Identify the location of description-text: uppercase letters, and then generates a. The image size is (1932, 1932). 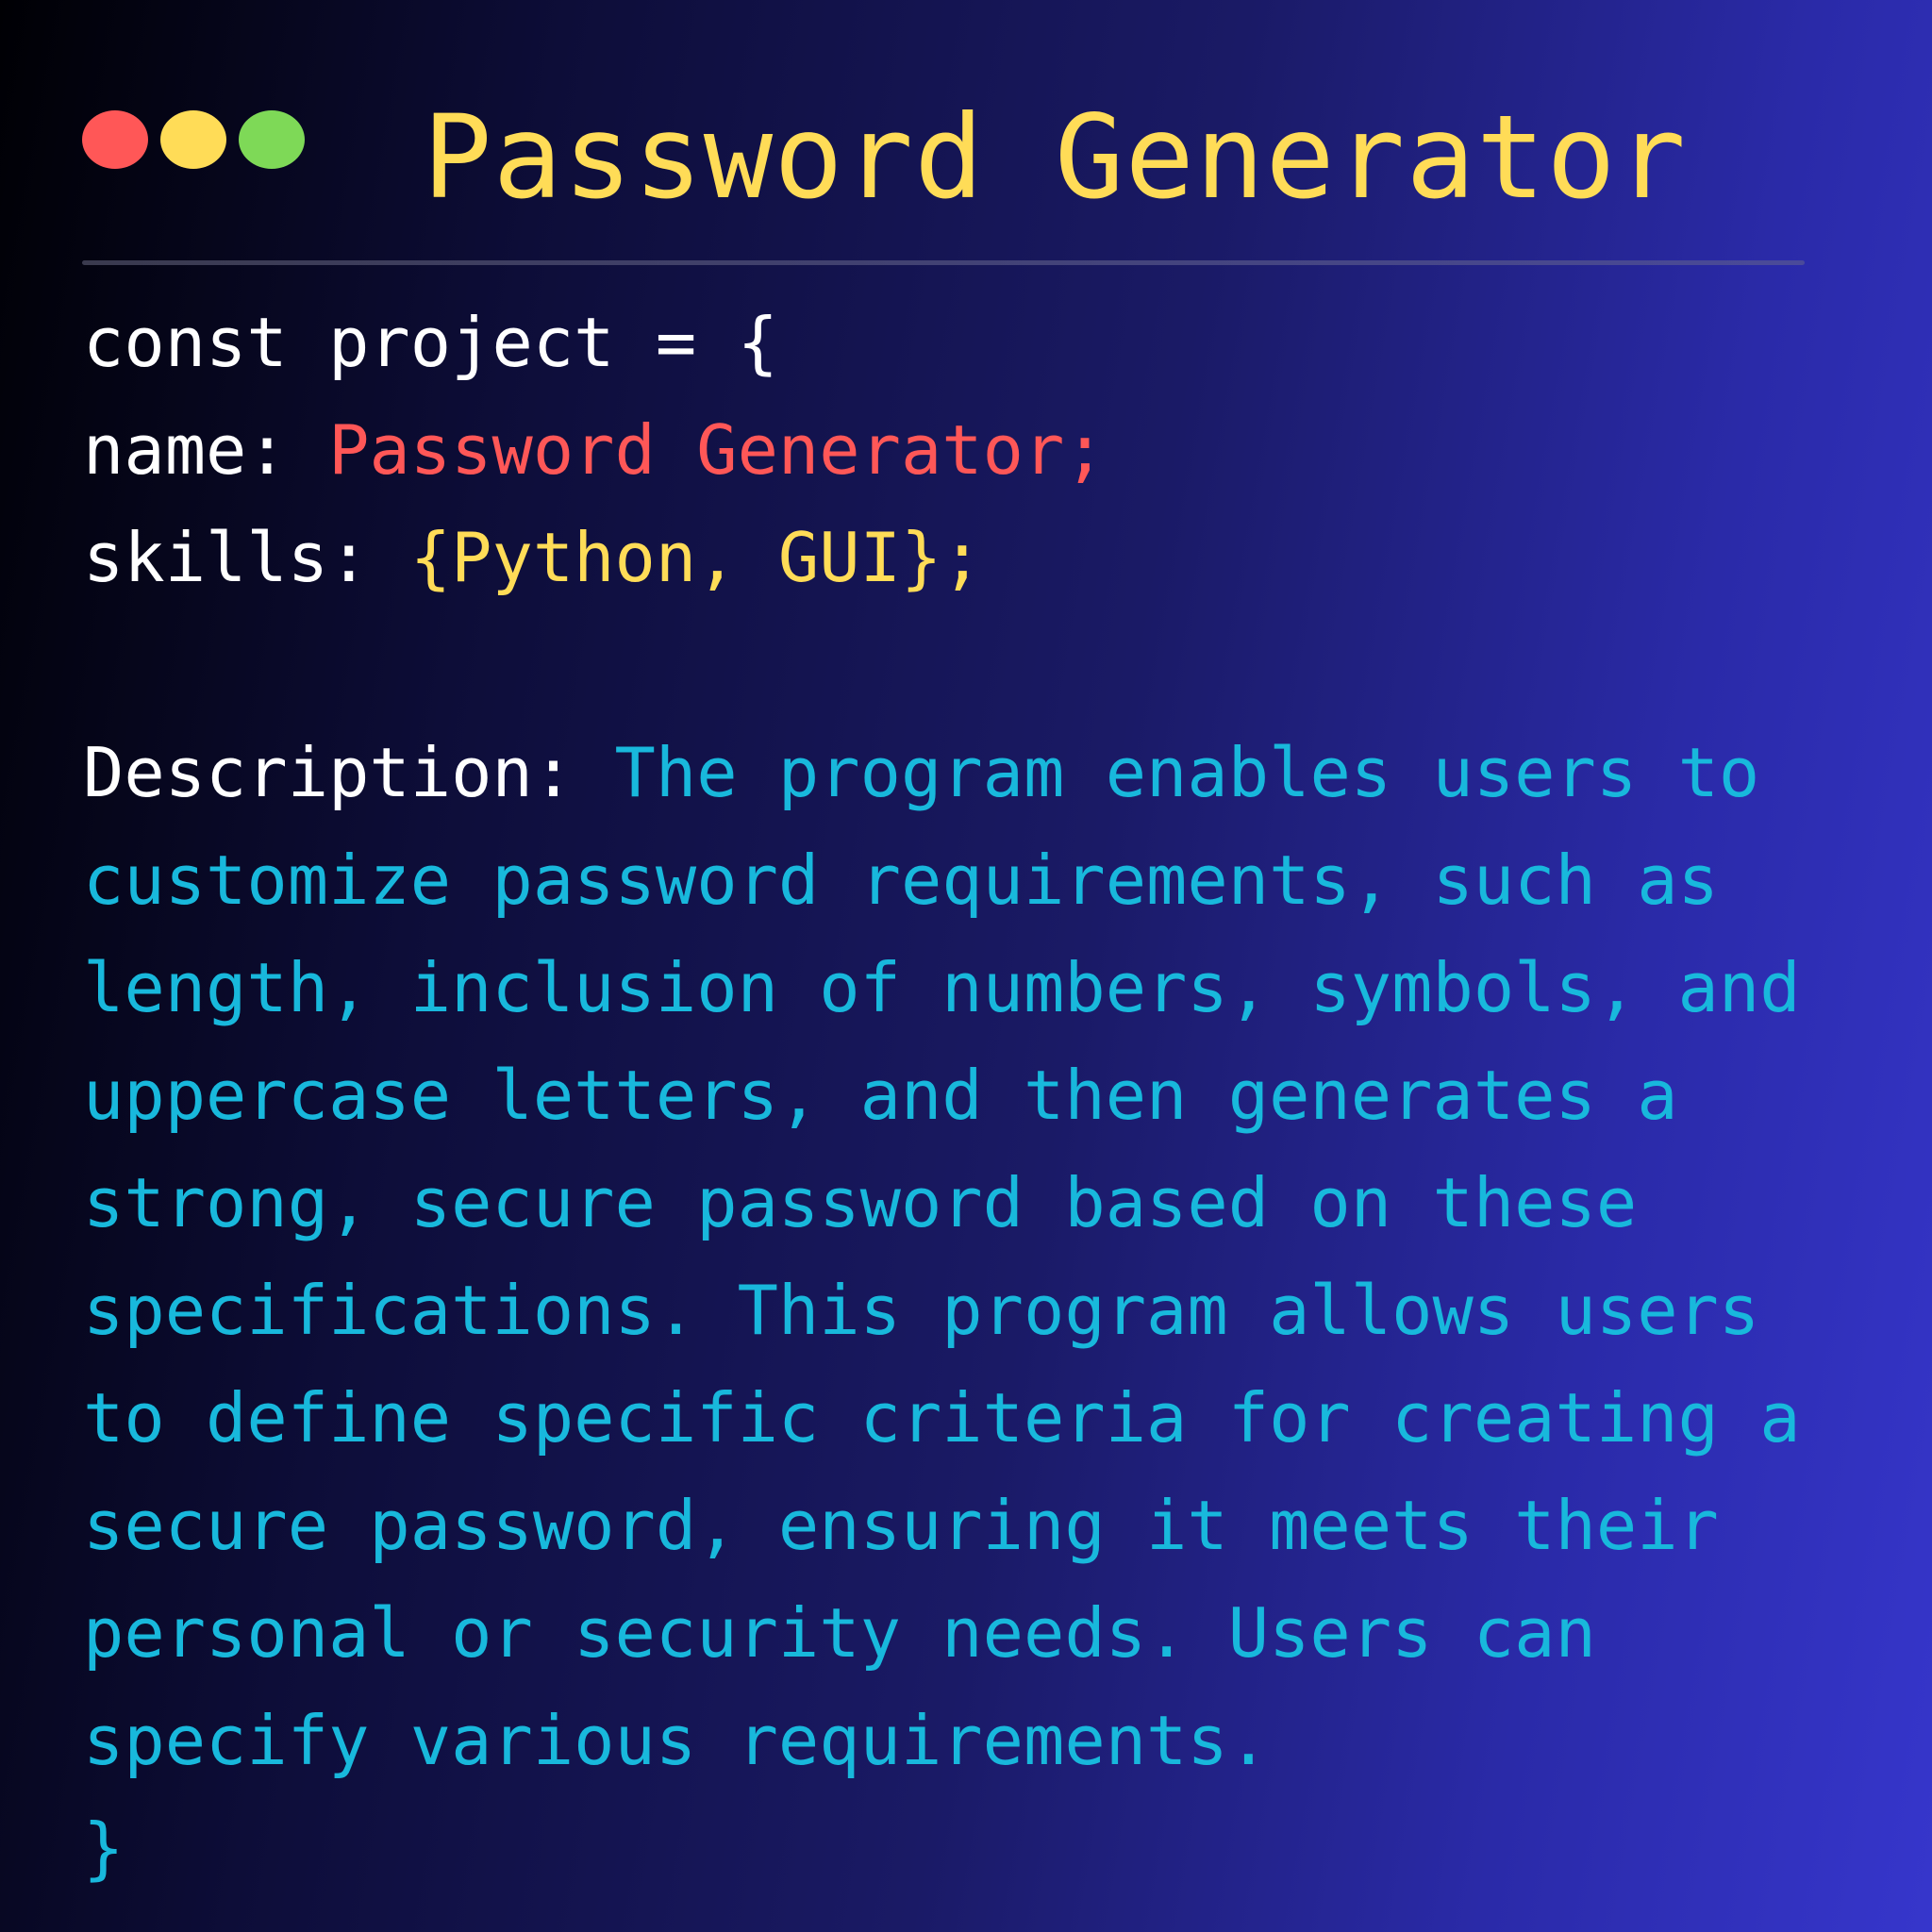
(881, 1096).